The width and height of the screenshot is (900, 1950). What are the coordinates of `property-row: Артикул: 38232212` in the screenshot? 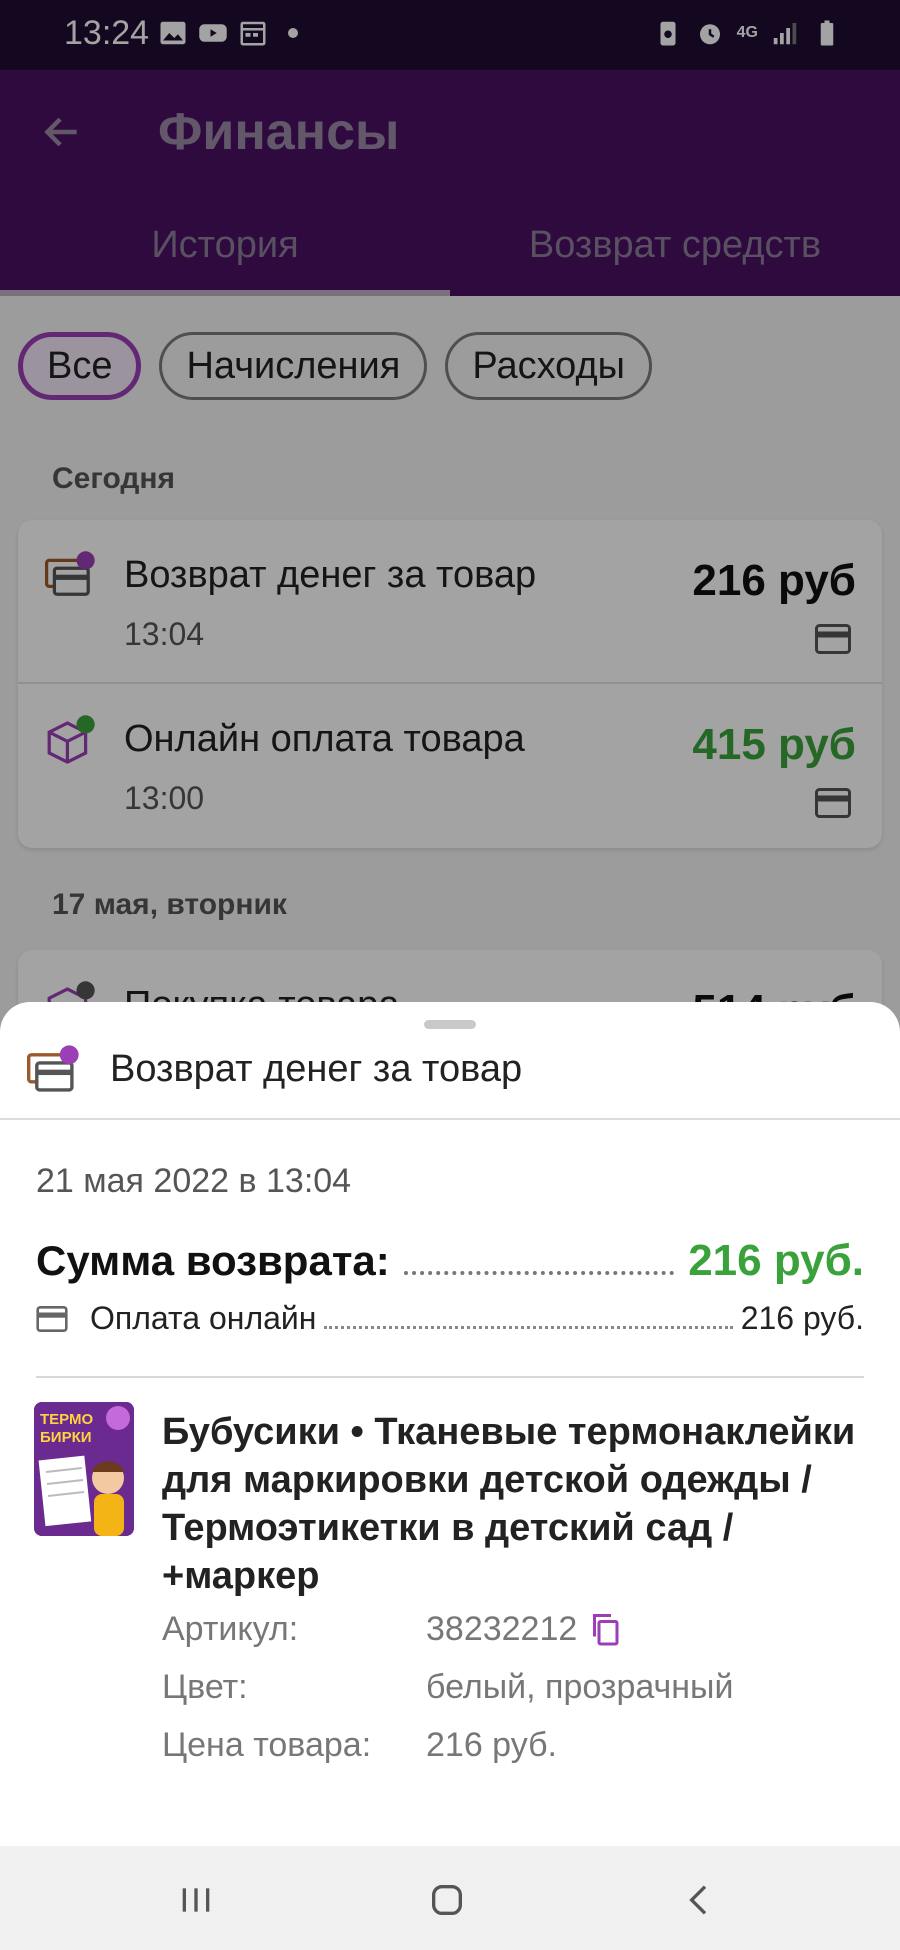 It's located at (447, 1629).